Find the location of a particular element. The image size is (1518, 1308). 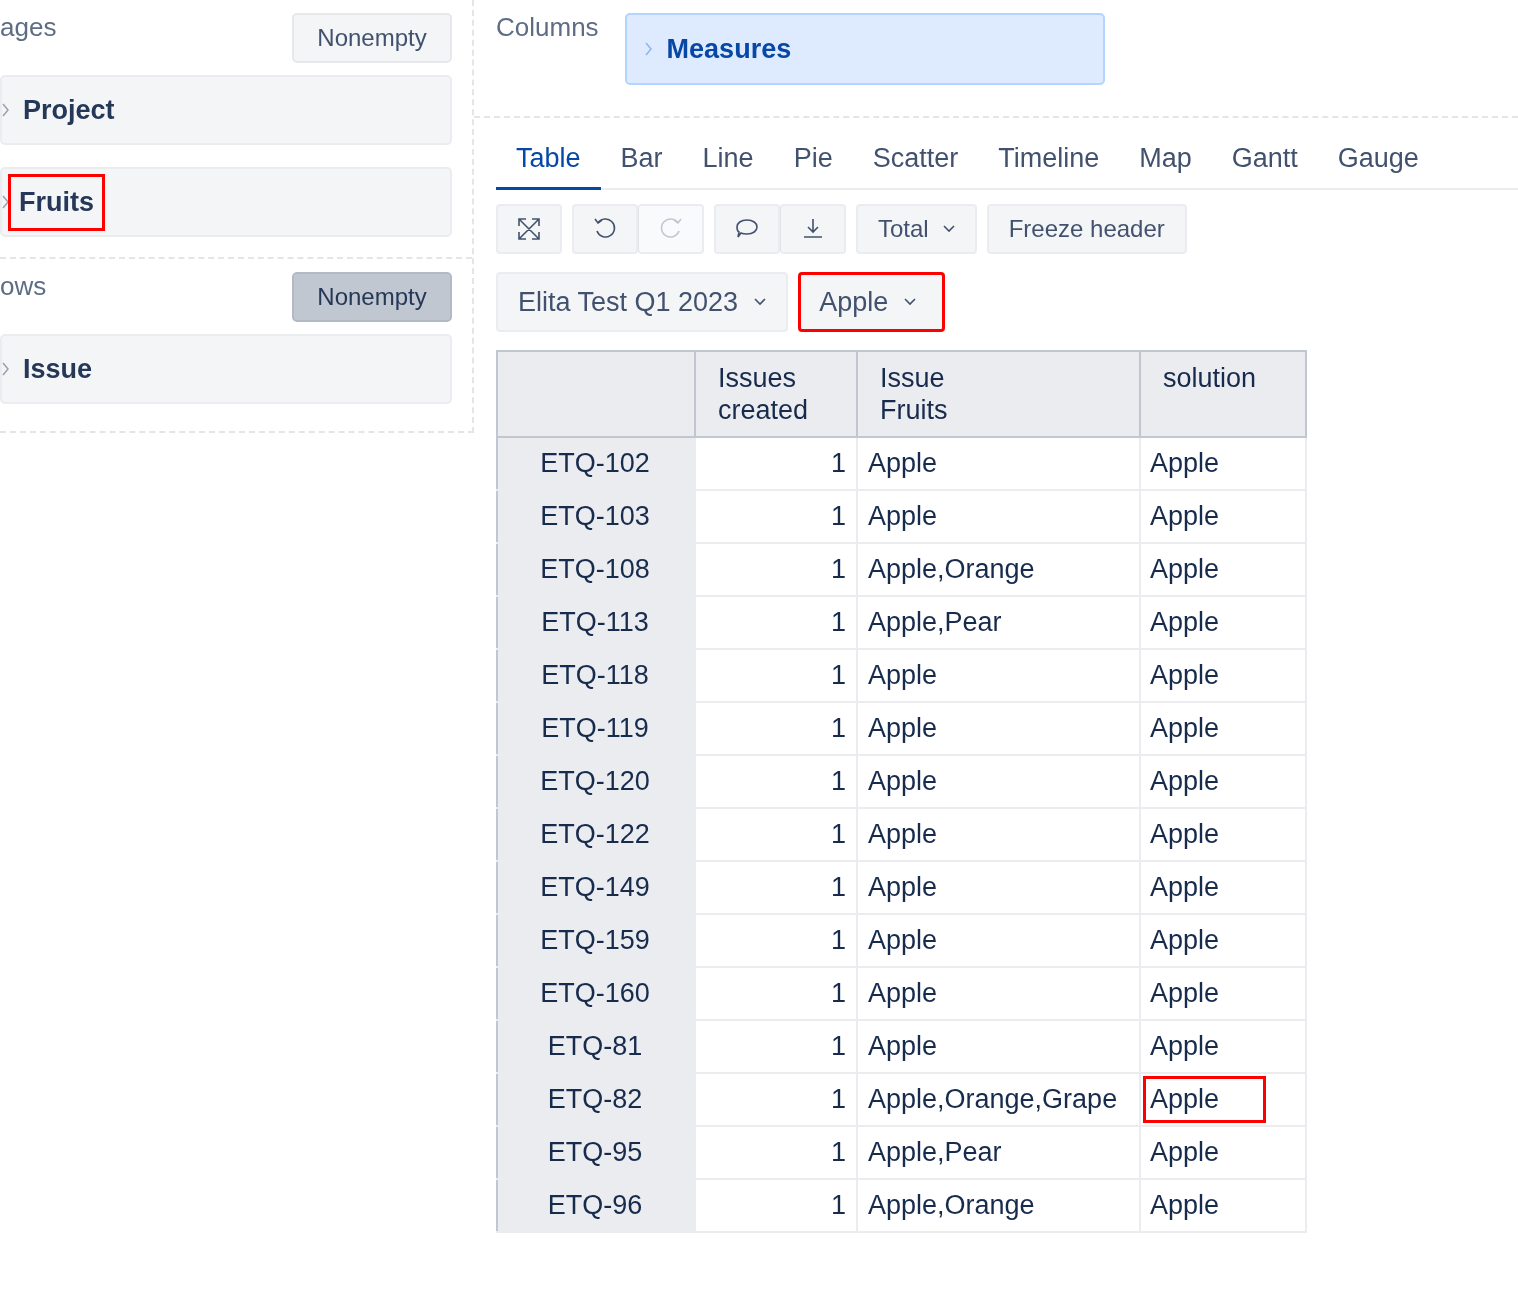

tab: Gantt is located at coordinates (1264, 165).